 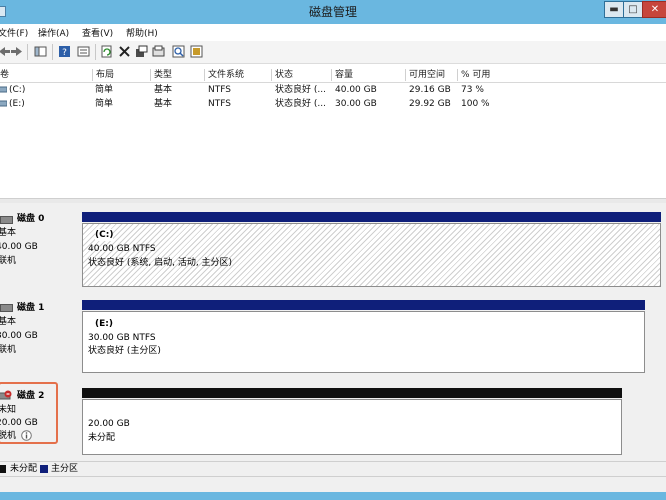 What do you see at coordinates (106, 51) in the screenshot?
I see `refresh-icon` at bounding box center [106, 51].